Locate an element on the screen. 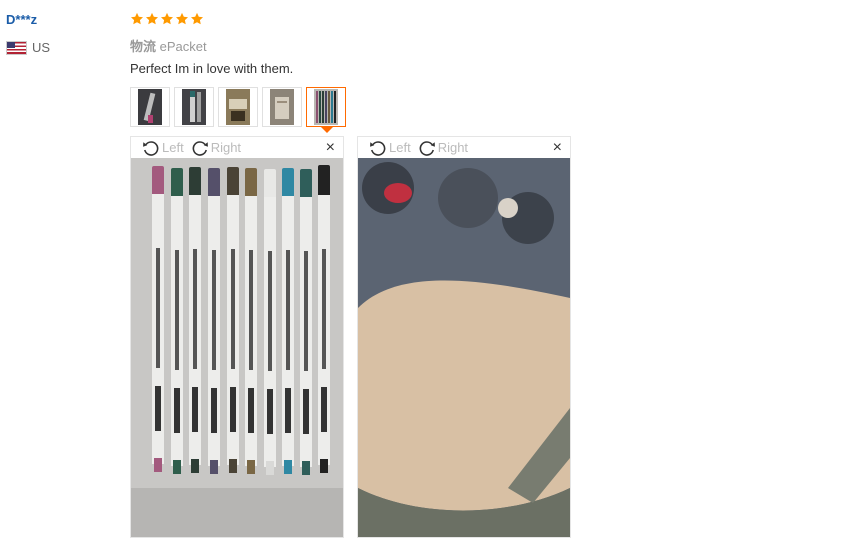 The image size is (847, 546). reviewer-country: US is located at coordinates (28, 47).